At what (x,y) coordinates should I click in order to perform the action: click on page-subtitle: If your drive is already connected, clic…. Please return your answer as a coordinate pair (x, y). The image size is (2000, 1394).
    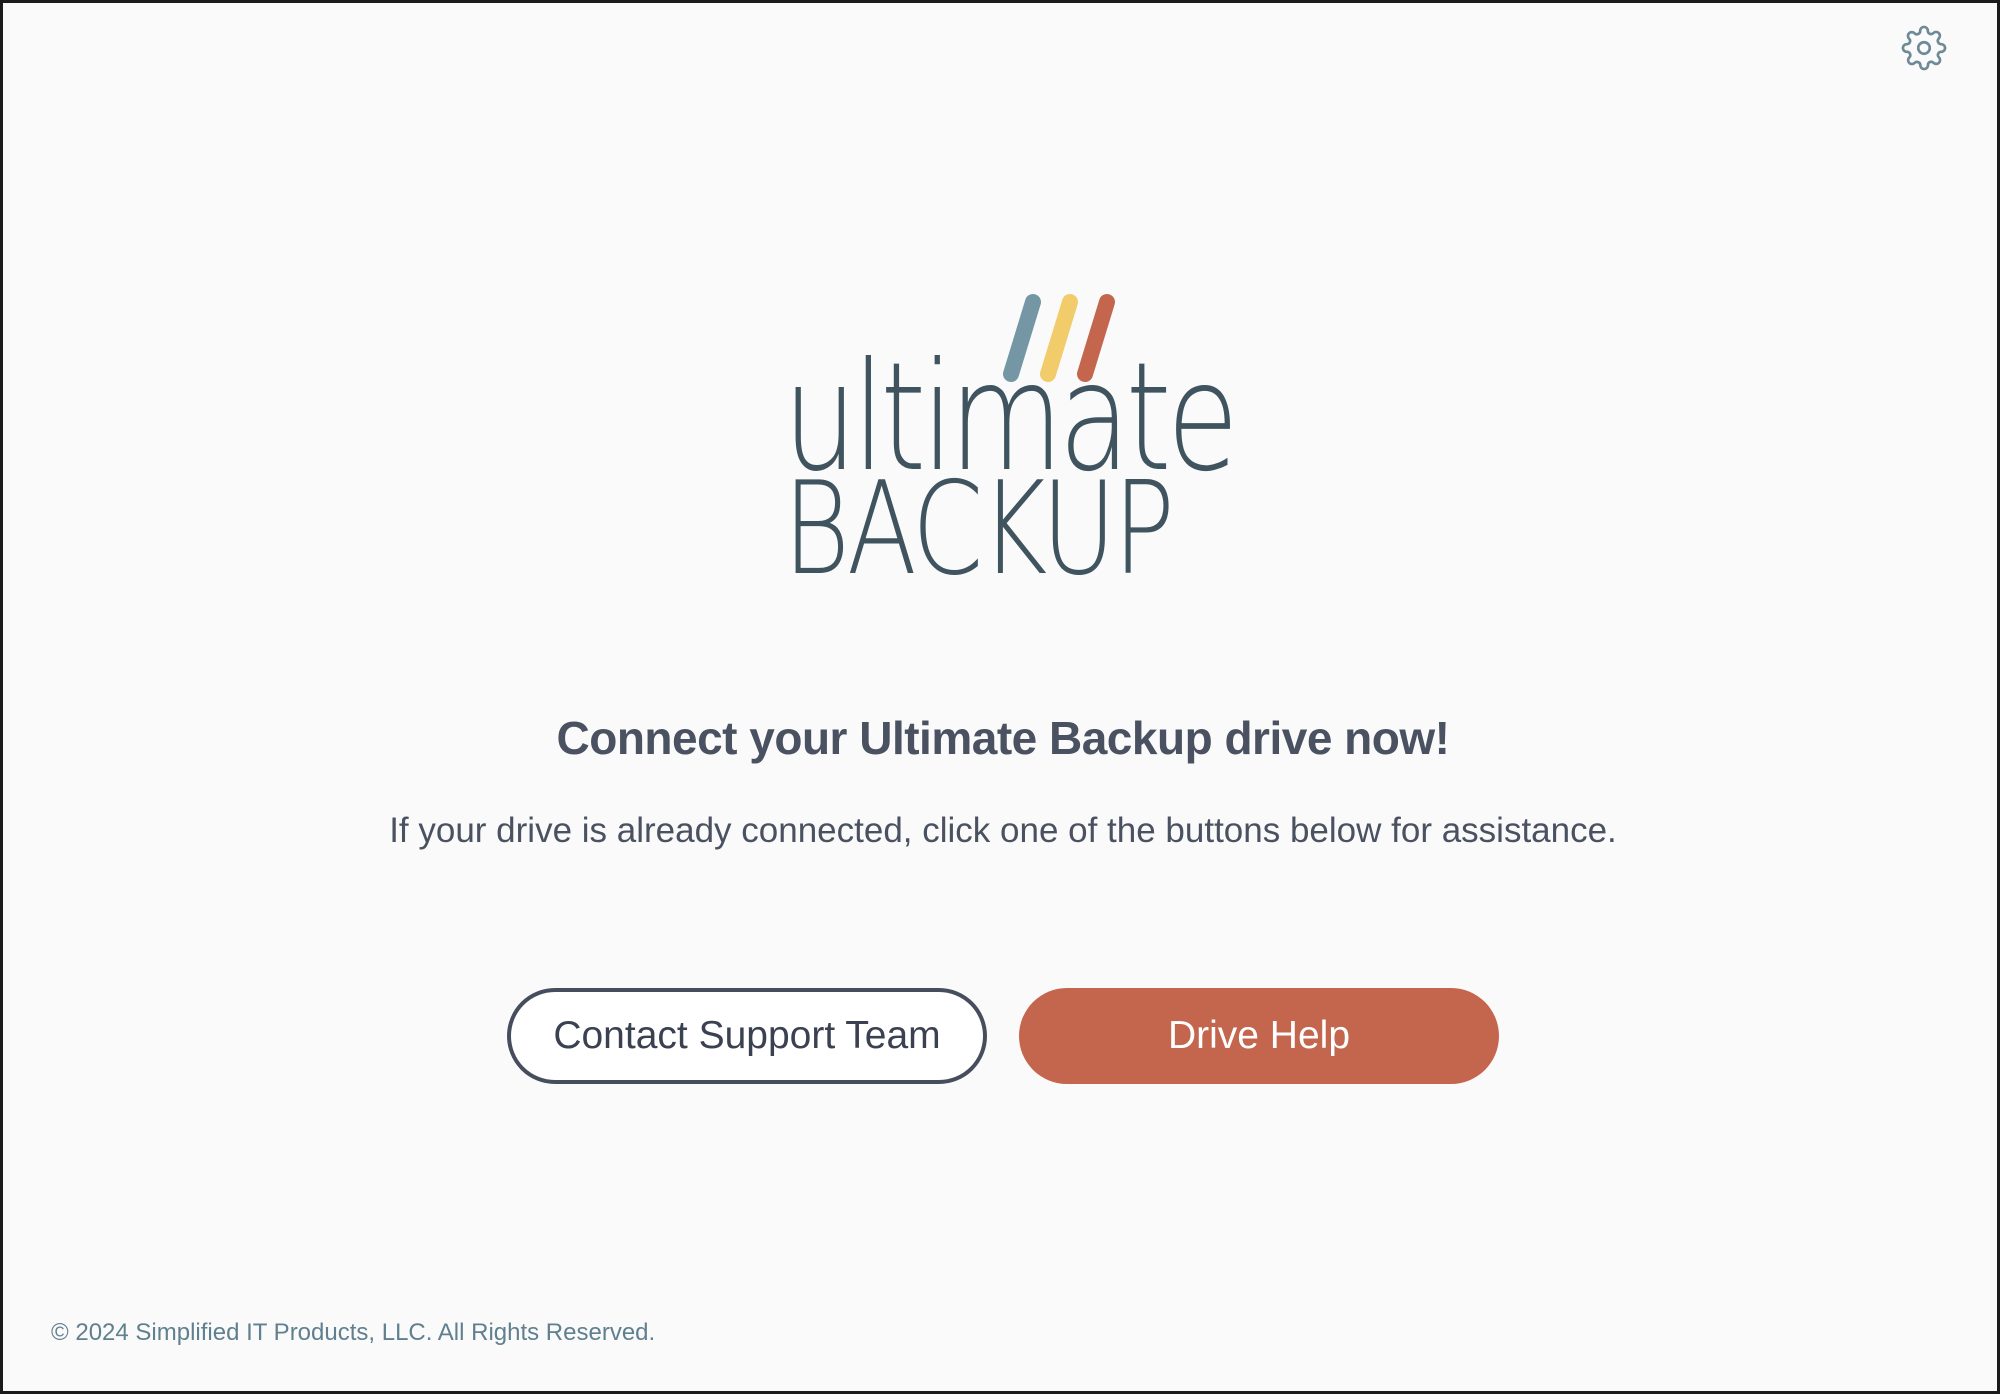
    Looking at the image, I should click on (1003, 830).